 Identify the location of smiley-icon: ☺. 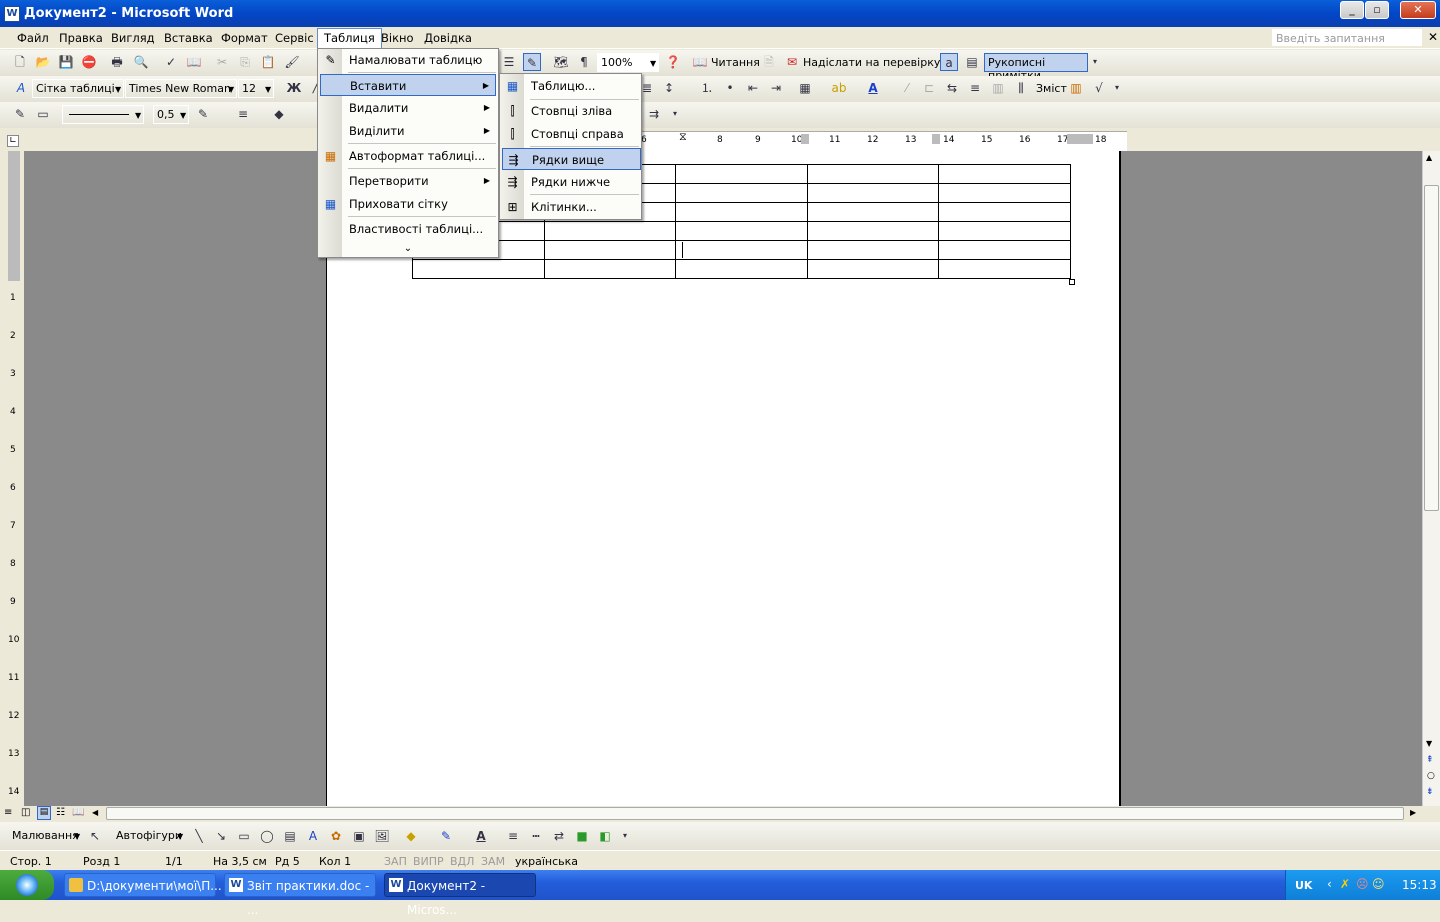
(1378, 884).